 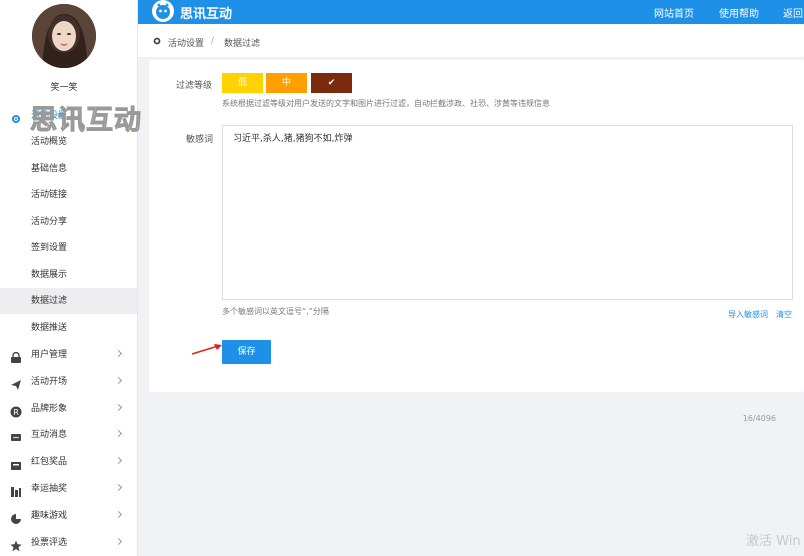 What do you see at coordinates (793, 12) in the screenshot?
I see `nav-back-link: 返回` at bounding box center [793, 12].